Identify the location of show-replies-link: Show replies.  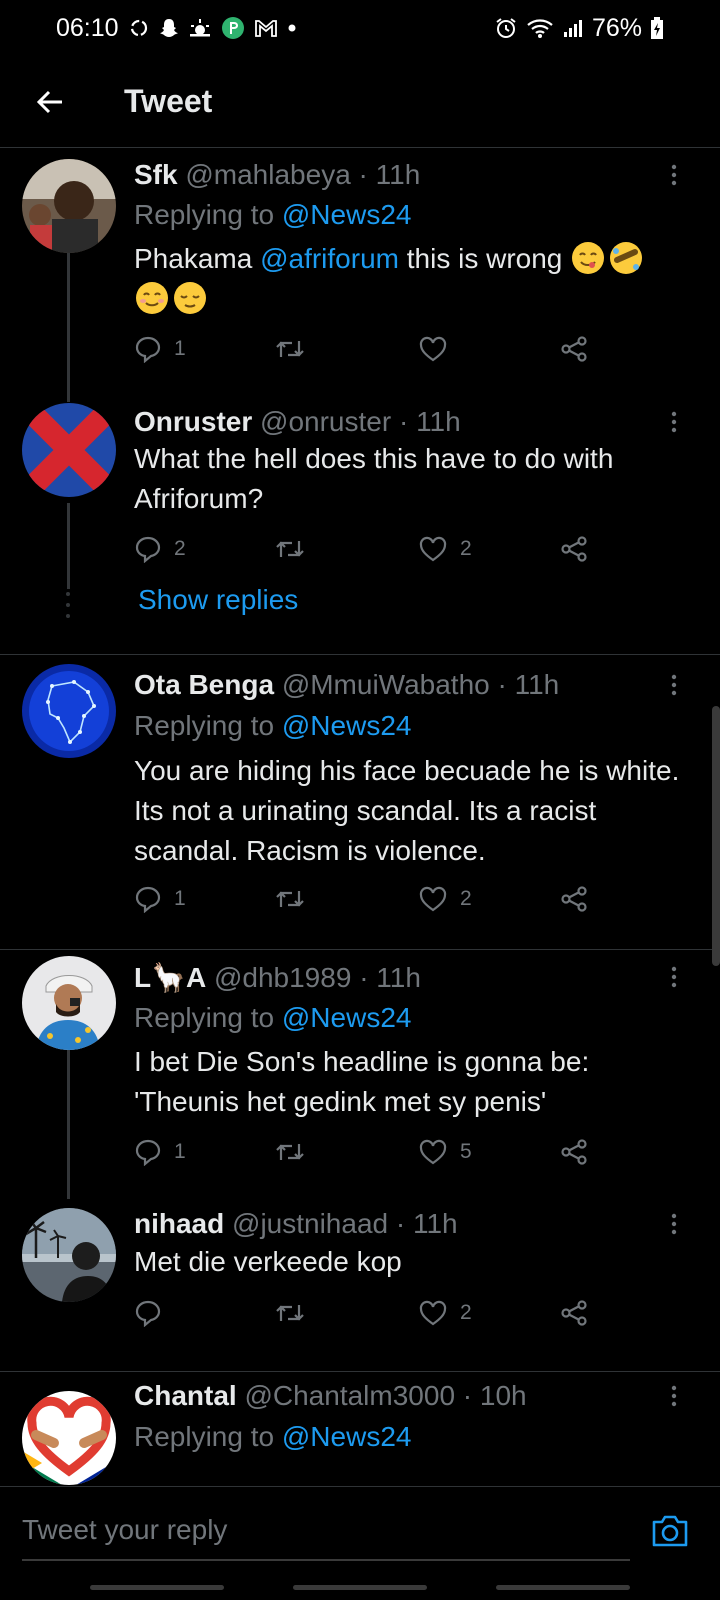
(218, 600).